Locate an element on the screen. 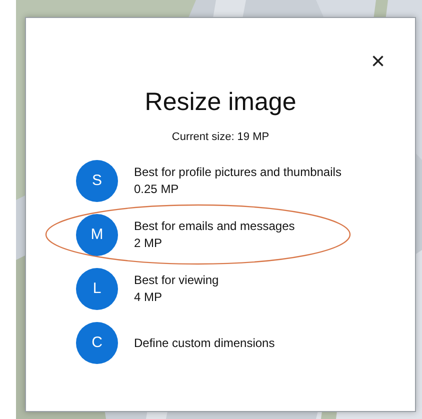 Image resolution: width=422 pixels, height=419 pixels. size-option-button: M is located at coordinates (97, 235).